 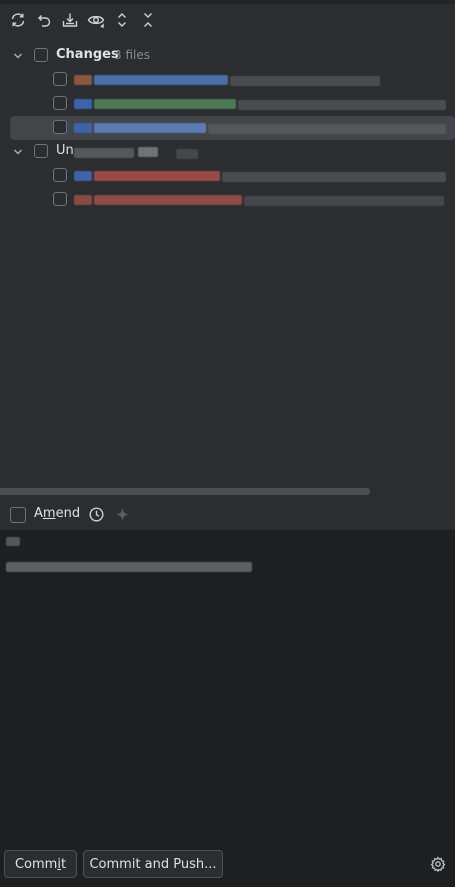 What do you see at coordinates (87, 54) in the screenshot?
I see `changes-group-label: Changes` at bounding box center [87, 54].